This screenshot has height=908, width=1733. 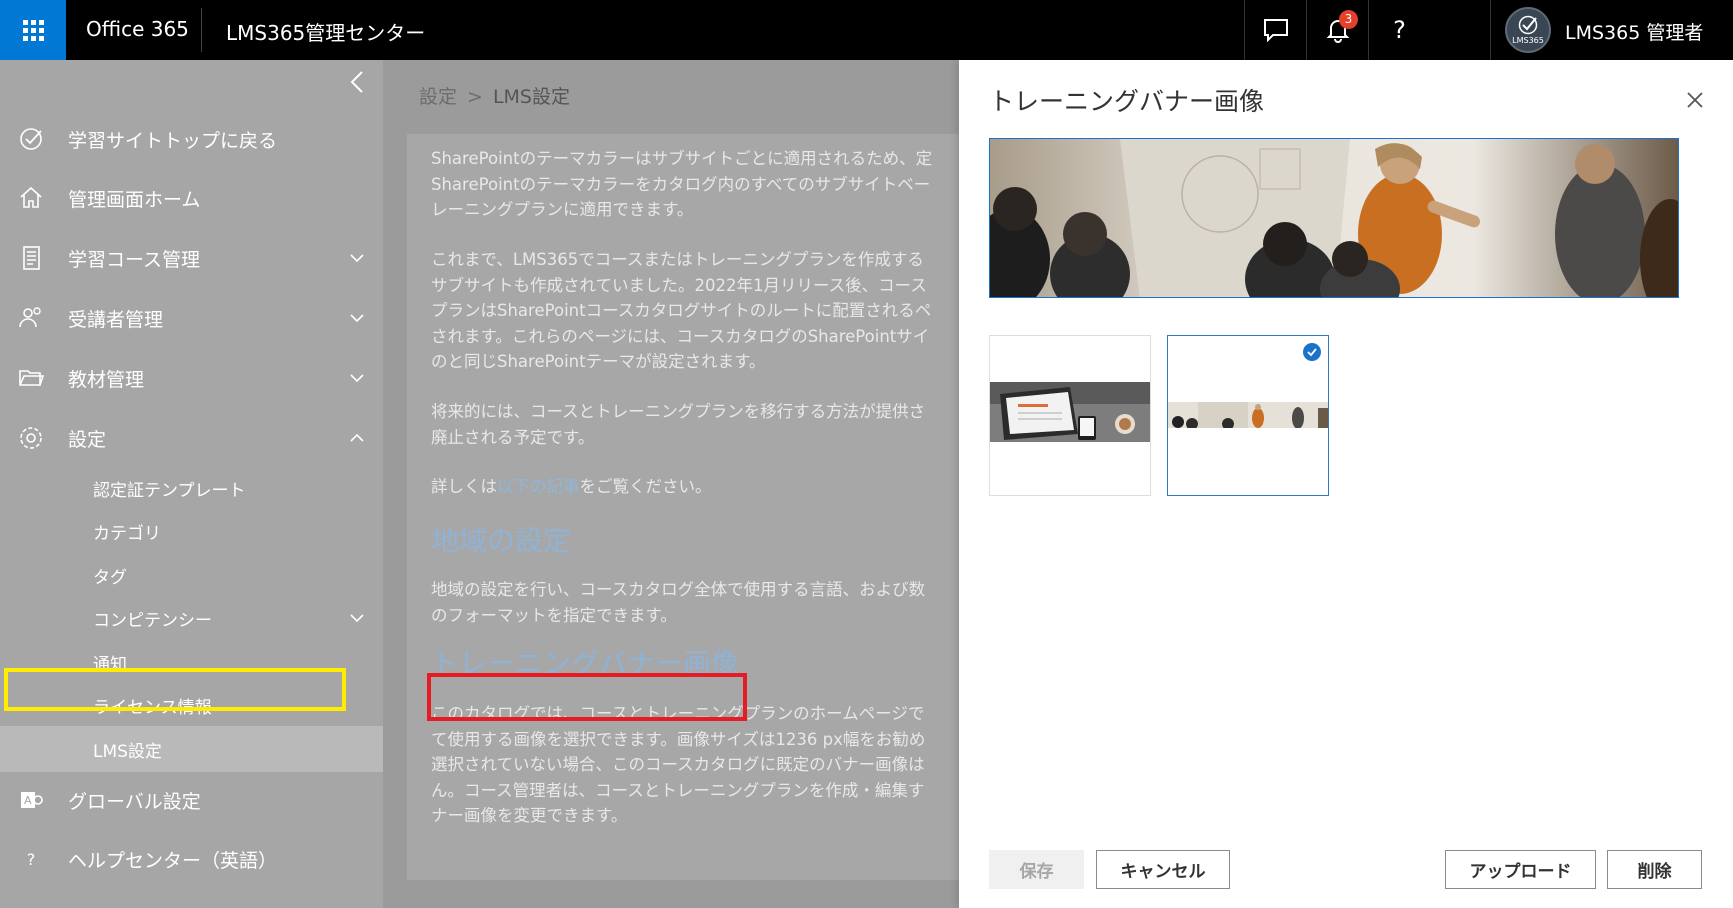 What do you see at coordinates (679, 285) in the screenshot?
I see `text-line: サブサイトも作成されていました。2022年1月リリース後、コース` at bounding box center [679, 285].